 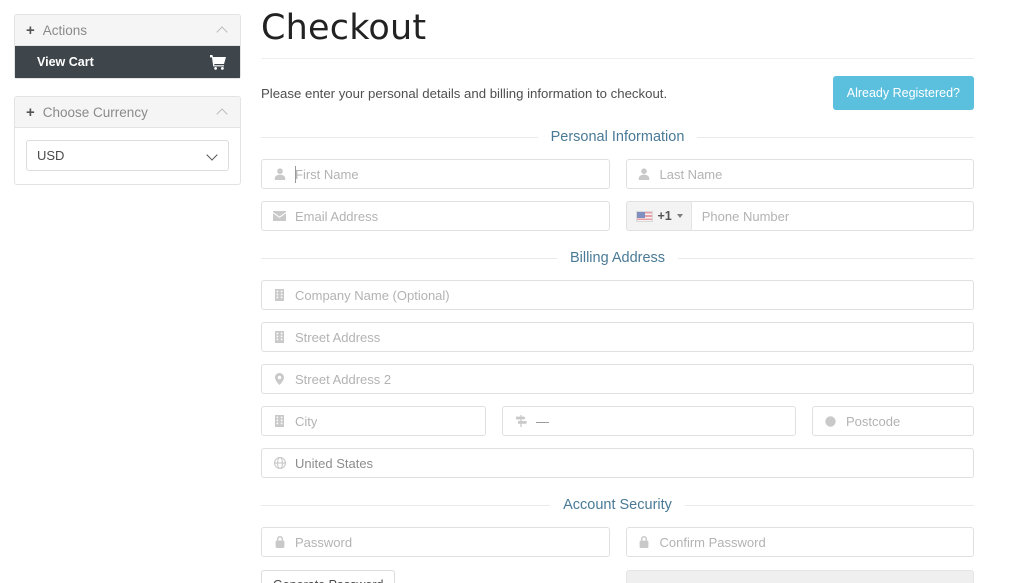 I want to click on globe-icon, so click(x=279, y=463).